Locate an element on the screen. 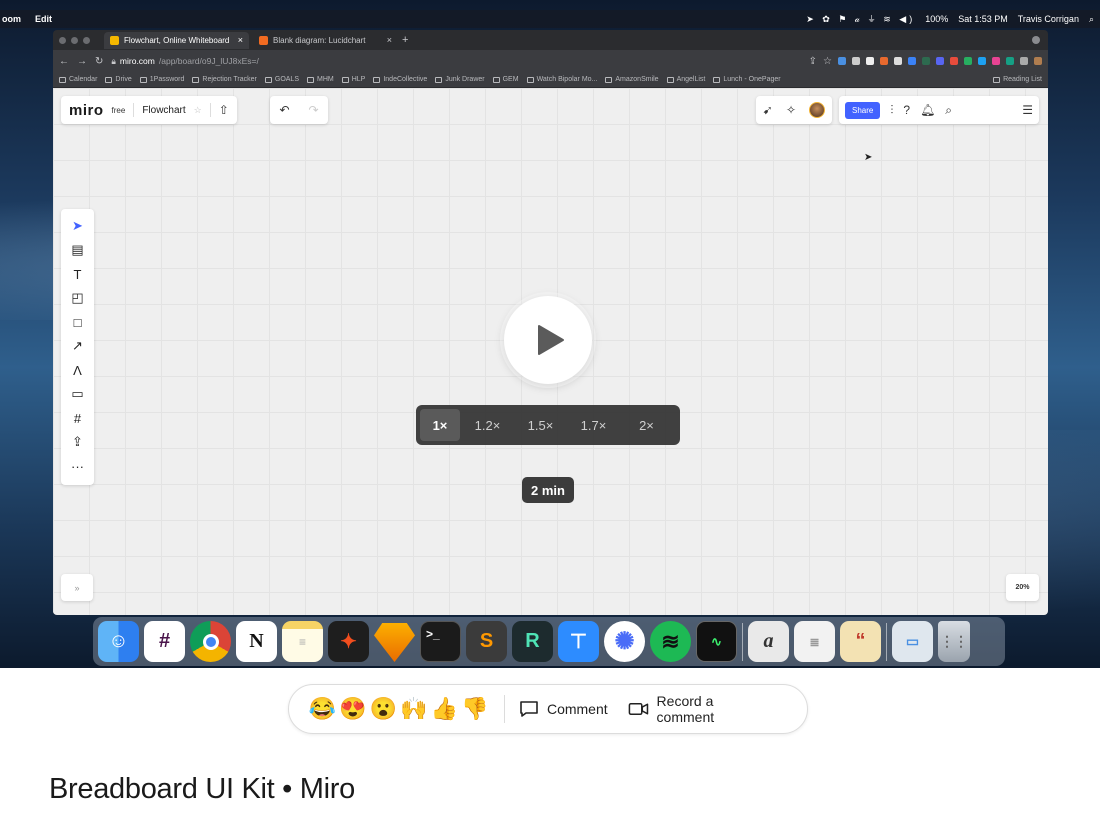 This screenshot has width=1100, height=813. miro-board-header: miro free Flowchart ☆ ⇧ is located at coordinates (149, 110).